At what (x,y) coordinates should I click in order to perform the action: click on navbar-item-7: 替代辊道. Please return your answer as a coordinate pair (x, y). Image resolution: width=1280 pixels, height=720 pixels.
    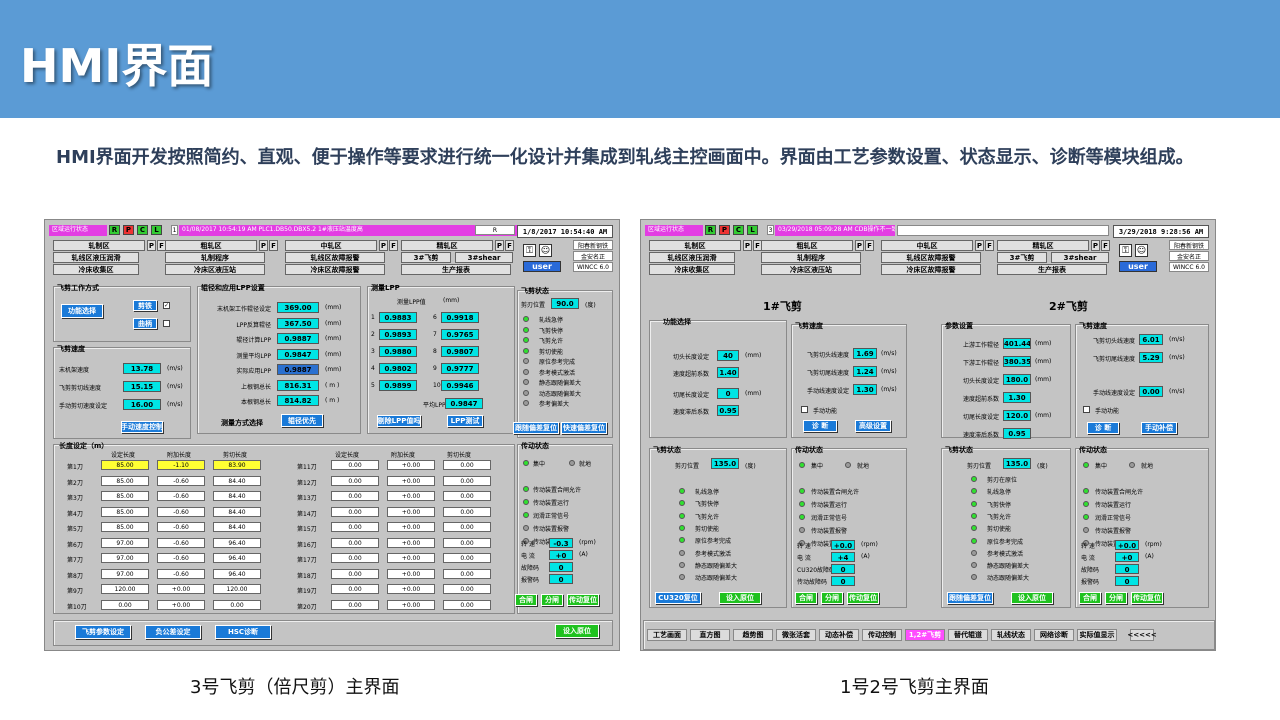
    Looking at the image, I should click on (968, 635).